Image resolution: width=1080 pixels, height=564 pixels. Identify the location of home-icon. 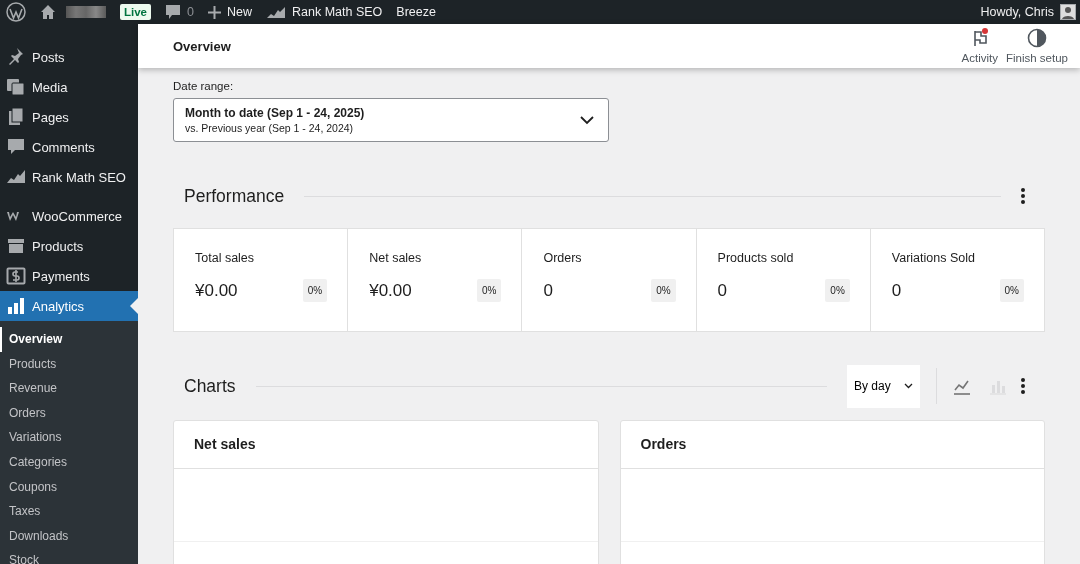
(48, 12).